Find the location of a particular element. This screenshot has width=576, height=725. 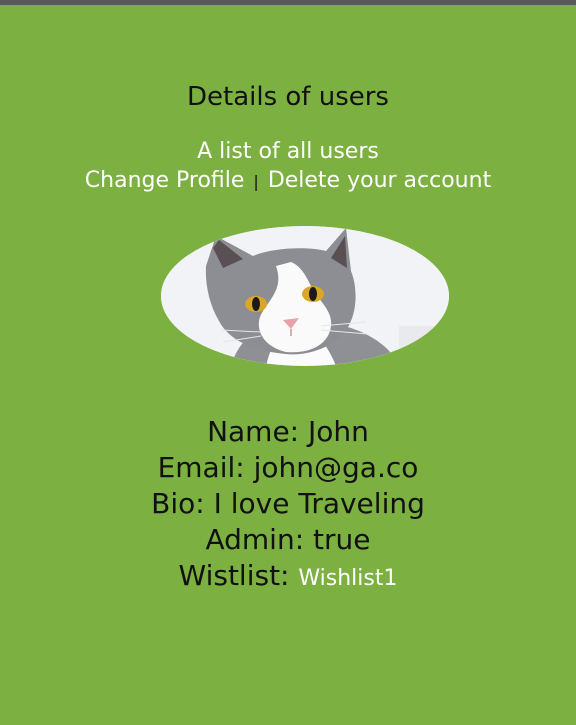

list-users-row: A list of all users is located at coordinates (288, 151).